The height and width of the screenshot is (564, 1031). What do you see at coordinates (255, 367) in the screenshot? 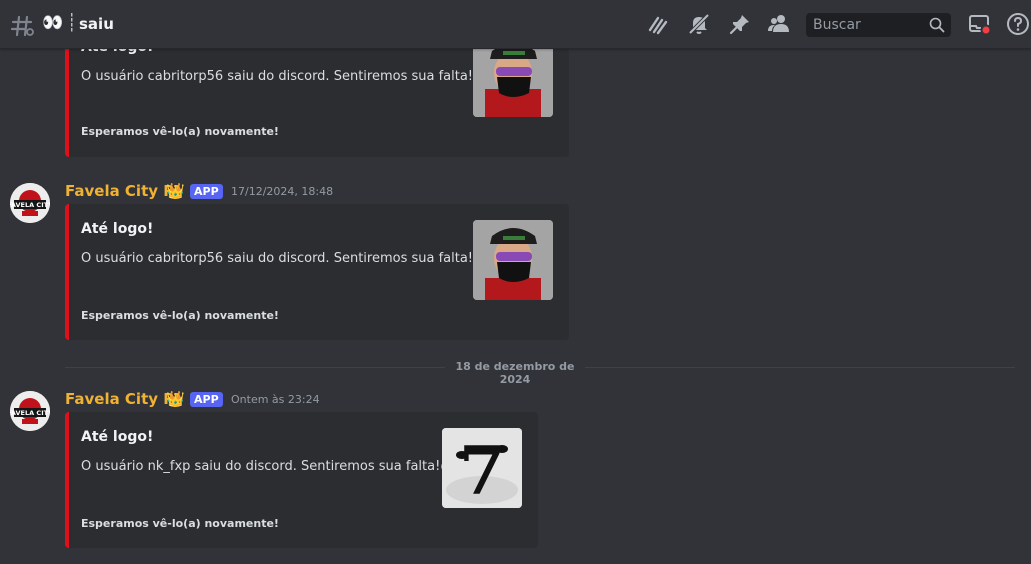
I see `divider-line-left` at bounding box center [255, 367].